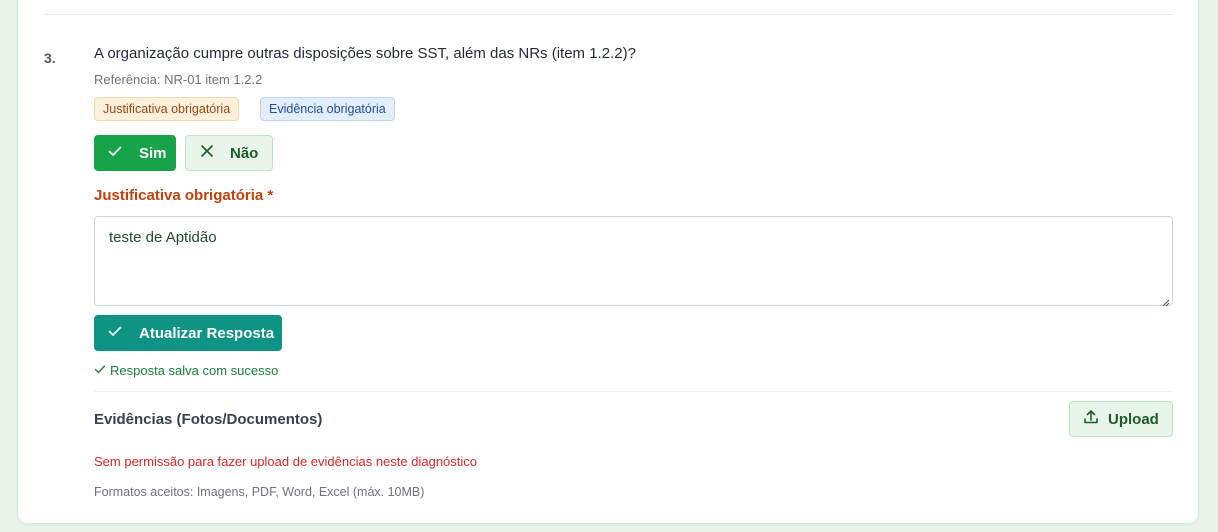 The width and height of the screenshot is (1218, 532). I want to click on no-button-label: Não, so click(244, 153).